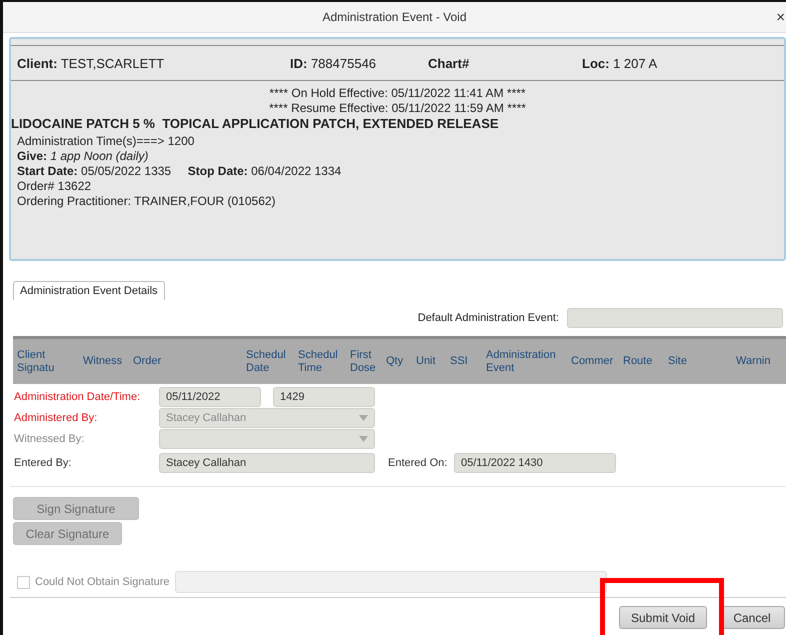 The image size is (786, 635). What do you see at coordinates (35, 361) in the screenshot?
I see `column-header: Client Signatu` at bounding box center [35, 361].